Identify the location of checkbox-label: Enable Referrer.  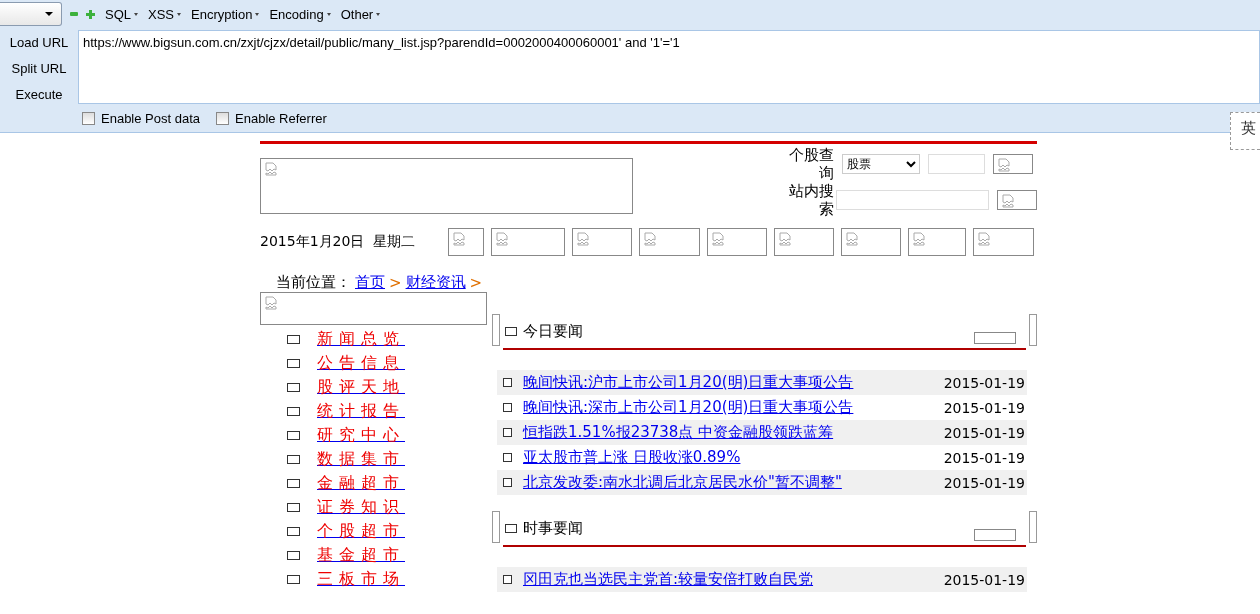
(281, 118).